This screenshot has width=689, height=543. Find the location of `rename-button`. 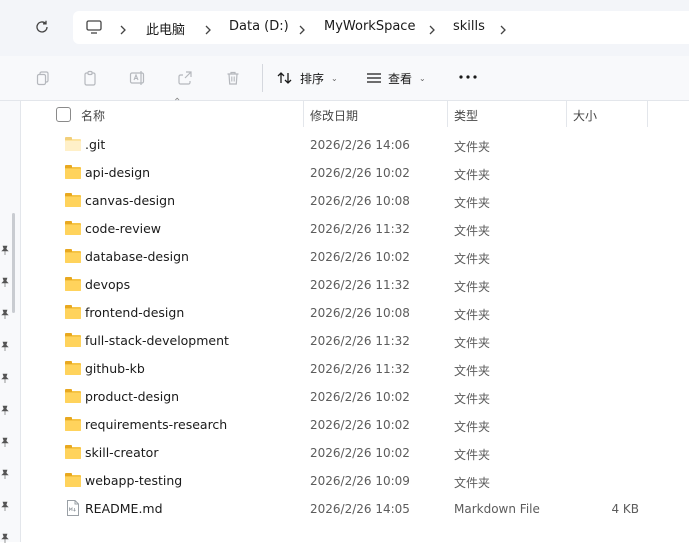

rename-button is located at coordinates (138, 78).